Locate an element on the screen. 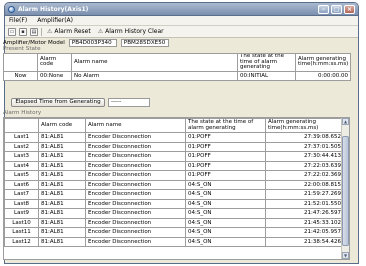 This screenshot has width=366, height=266. alarm-time: 0:00:00.00 is located at coordinates (323, 75).